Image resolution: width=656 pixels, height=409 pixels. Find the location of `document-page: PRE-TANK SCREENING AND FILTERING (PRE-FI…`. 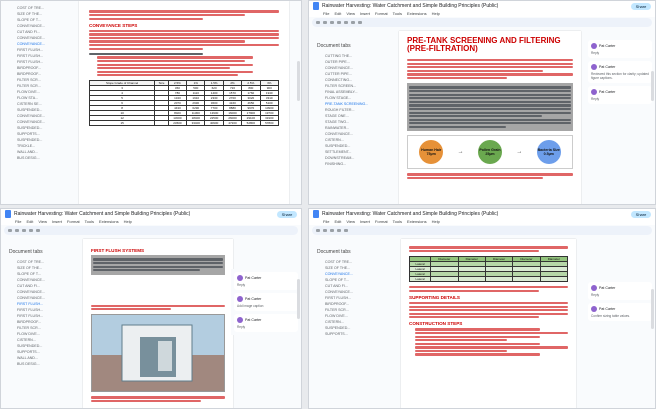

document-page: PRE-TANK SCREENING AND FILTERING (PRE-FI… is located at coordinates (490, 117).